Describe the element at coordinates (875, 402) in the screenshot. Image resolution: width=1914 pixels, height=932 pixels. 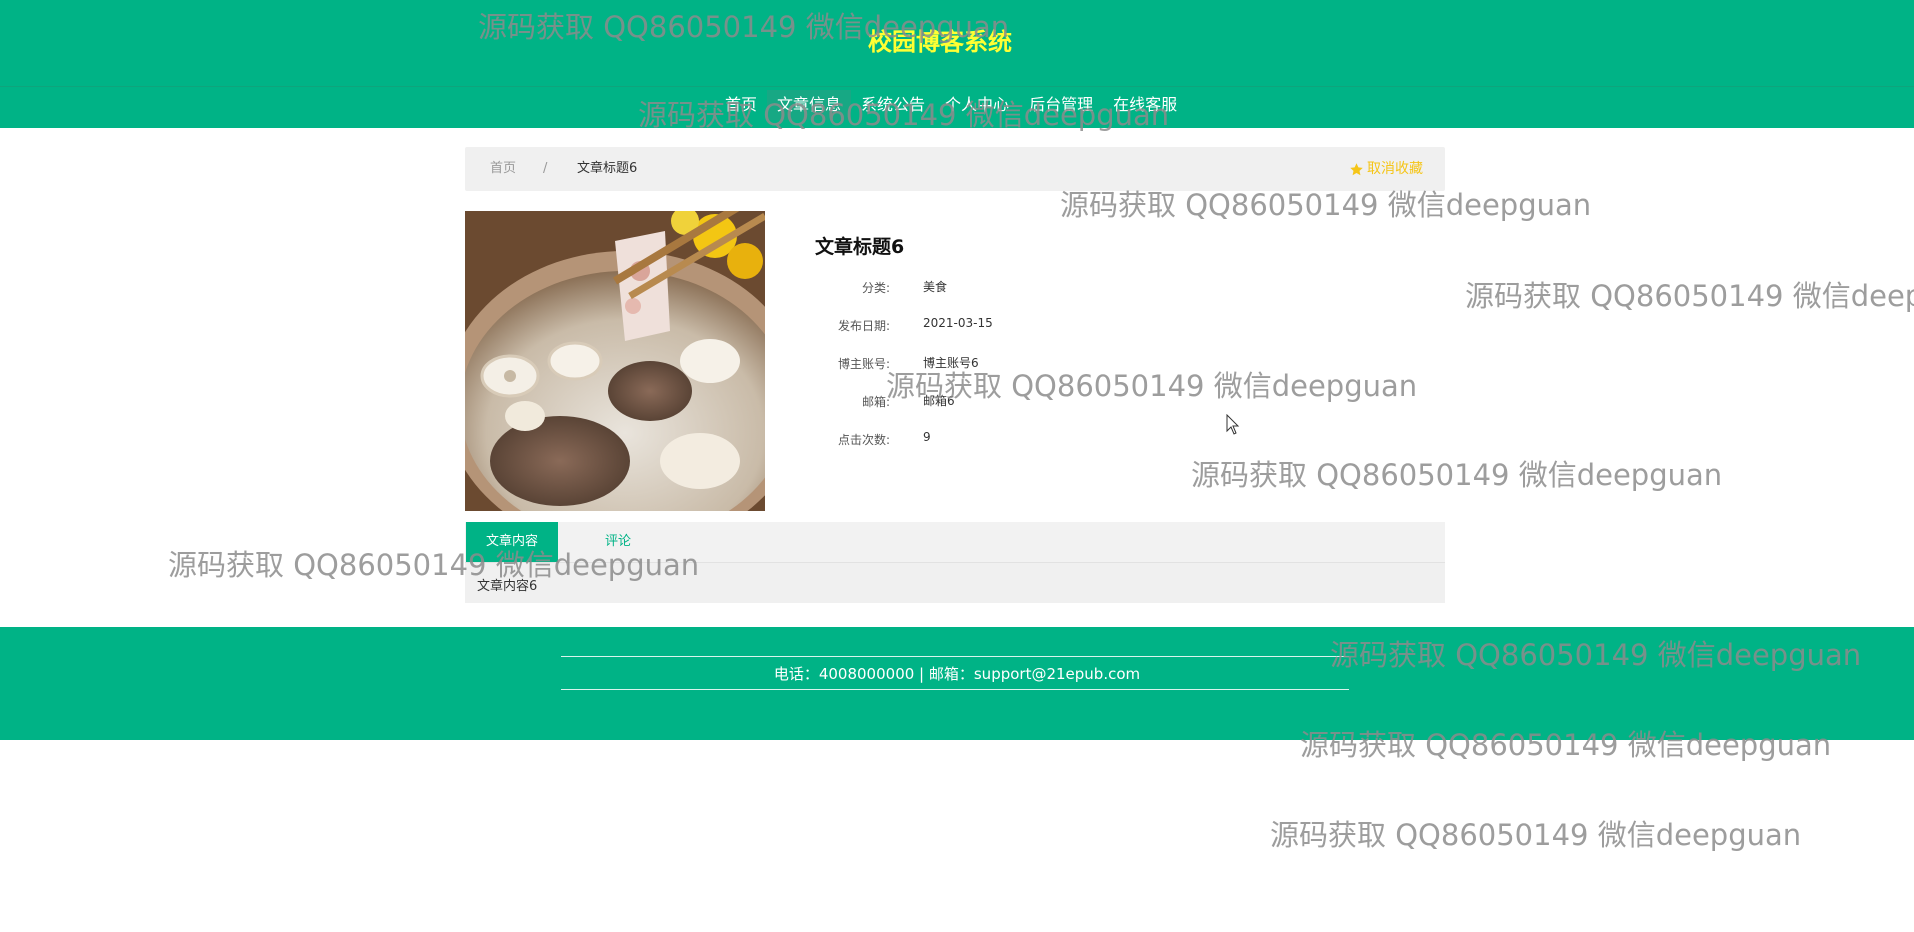
I see `email-label: 邮箱:` at that location.